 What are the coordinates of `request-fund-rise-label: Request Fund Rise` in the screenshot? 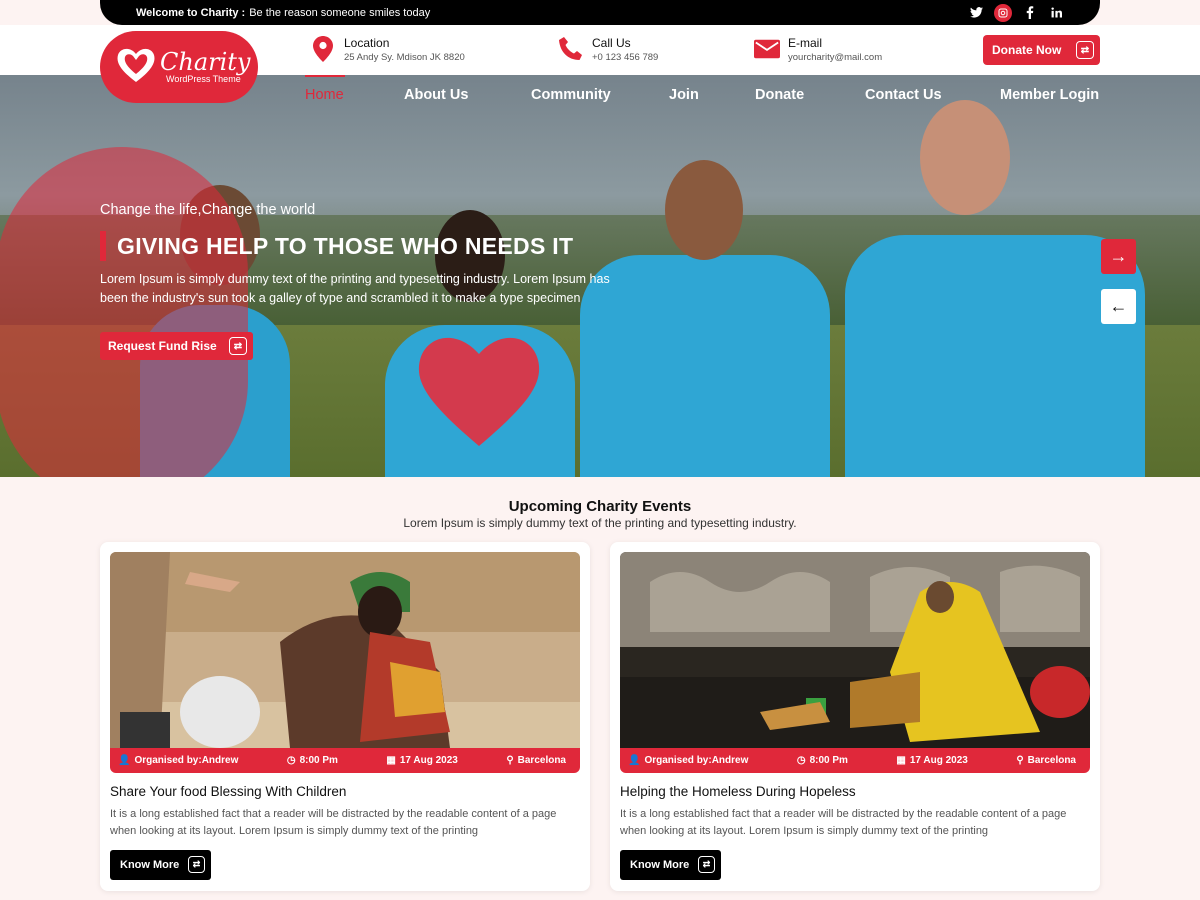 It's located at (162, 346).